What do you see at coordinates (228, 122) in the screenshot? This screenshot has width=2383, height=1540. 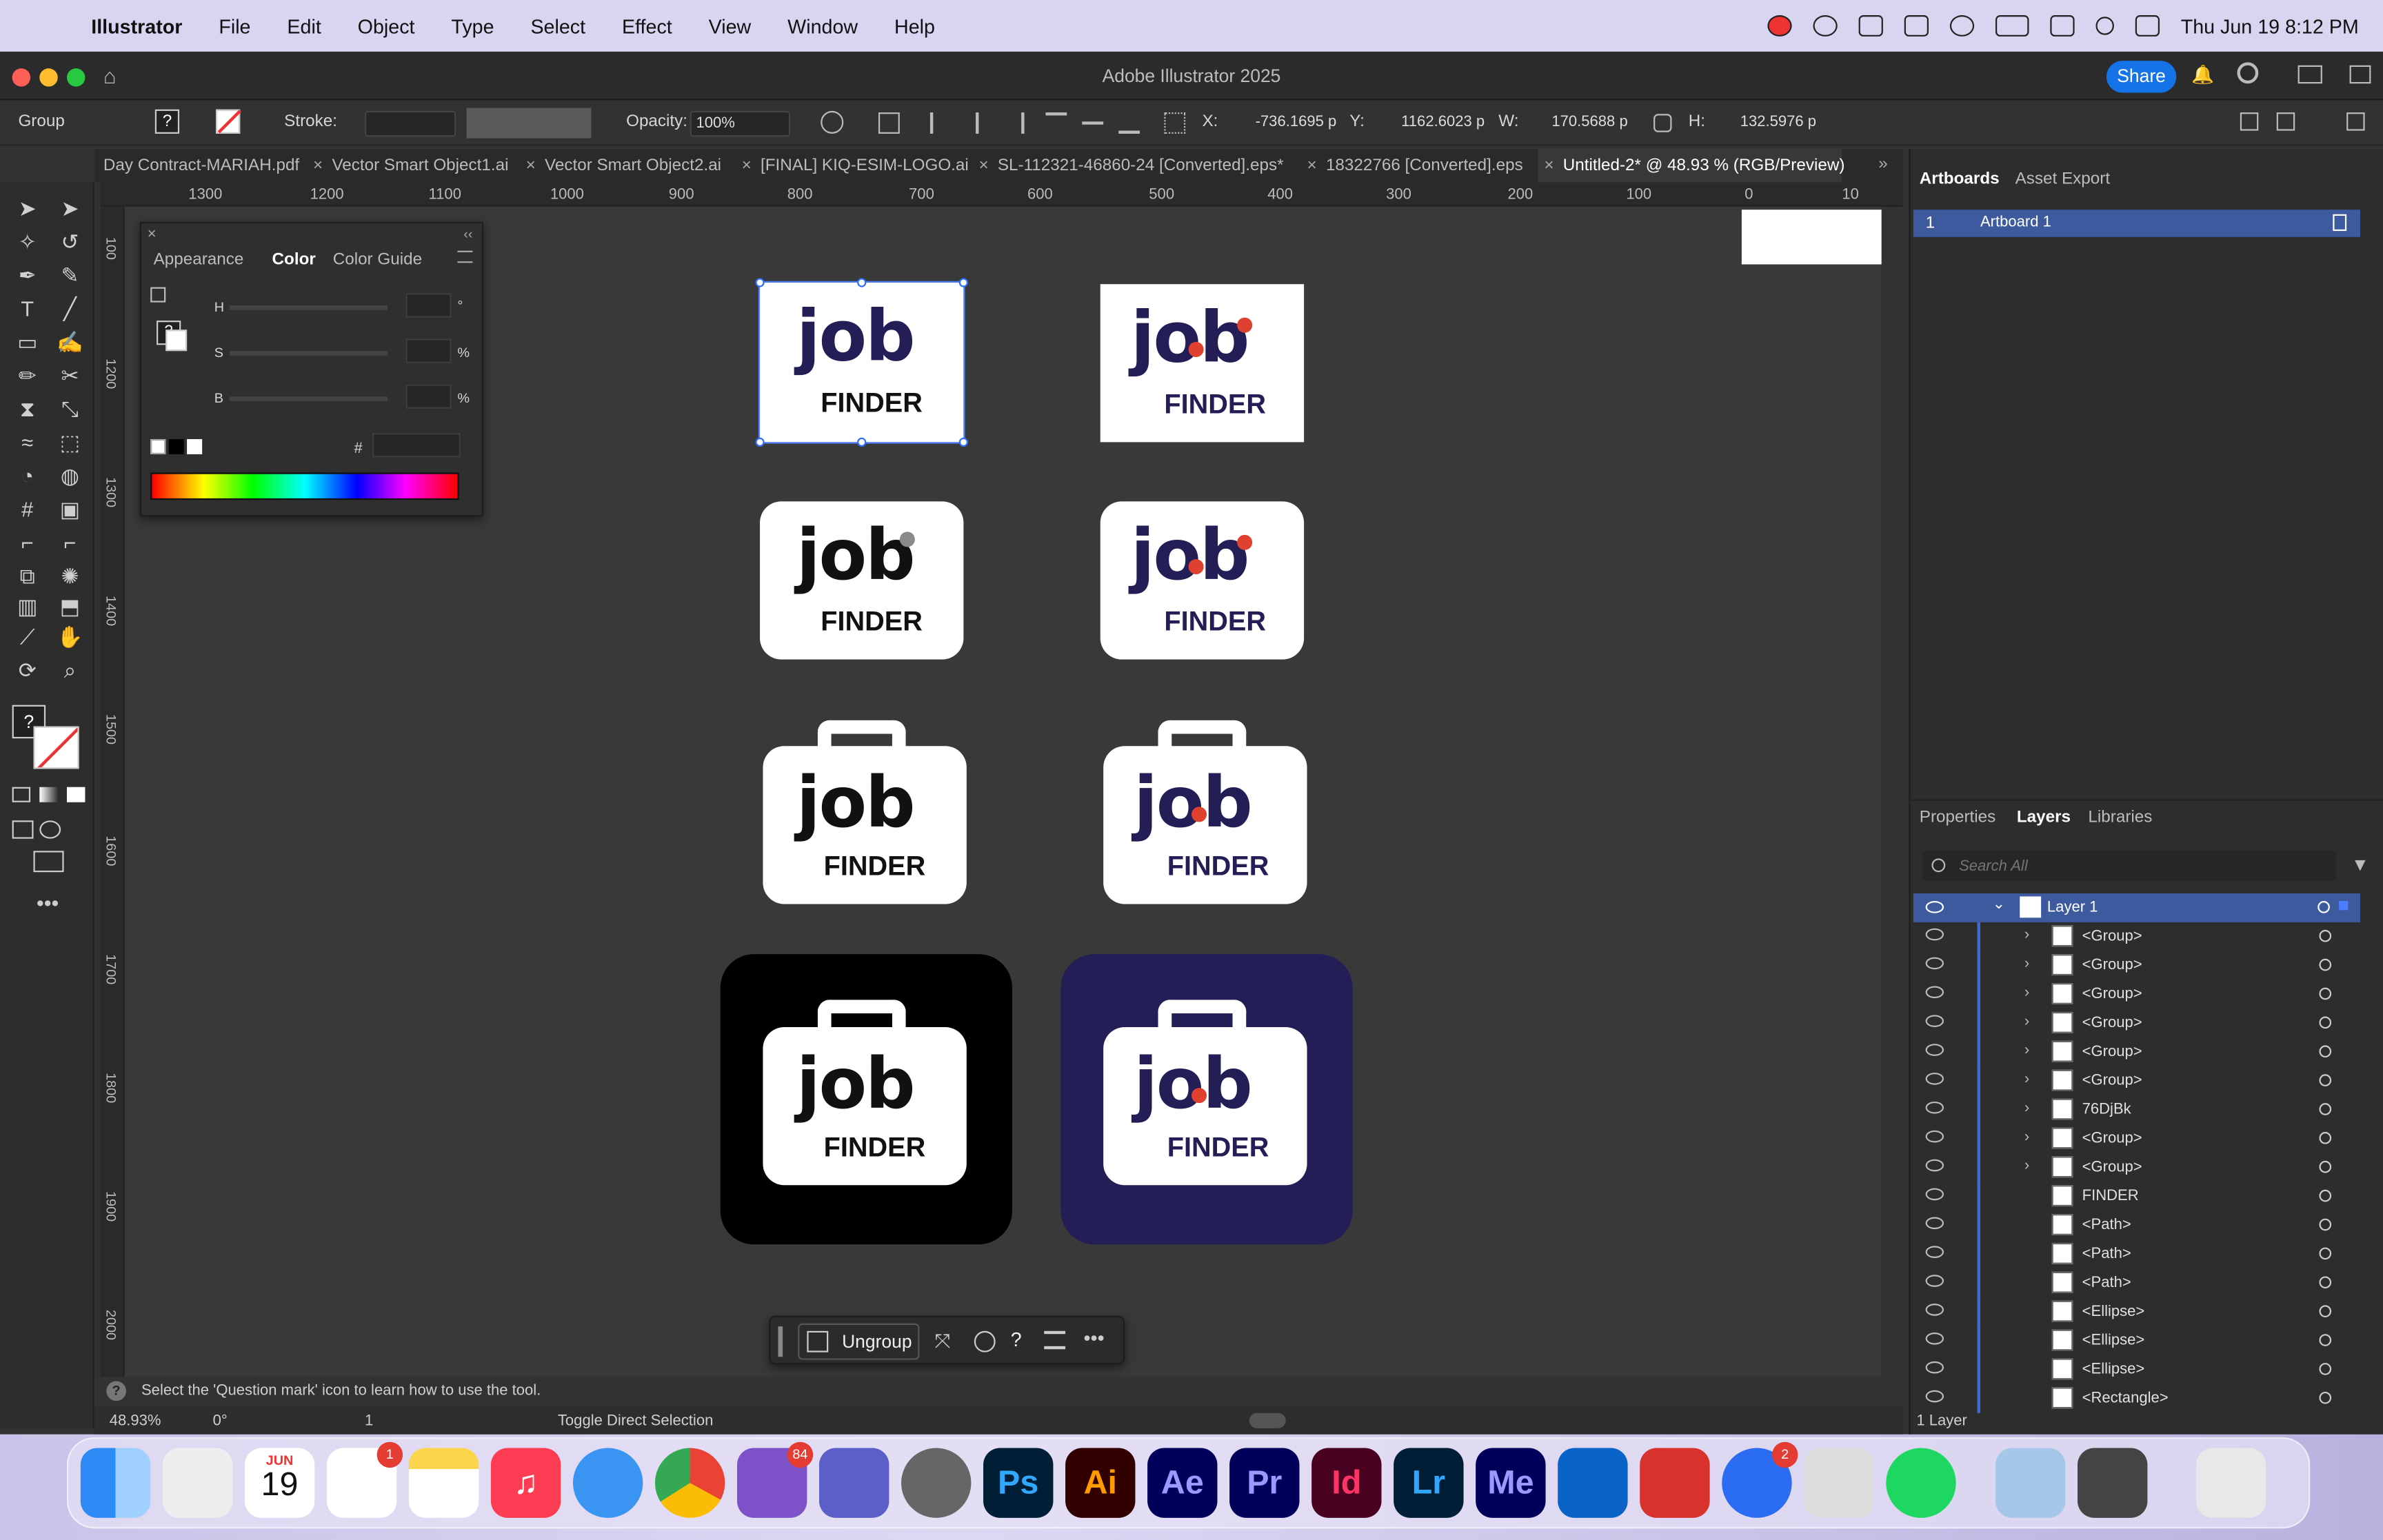 I see `stroke-swatch` at bounding box center [228, 122].